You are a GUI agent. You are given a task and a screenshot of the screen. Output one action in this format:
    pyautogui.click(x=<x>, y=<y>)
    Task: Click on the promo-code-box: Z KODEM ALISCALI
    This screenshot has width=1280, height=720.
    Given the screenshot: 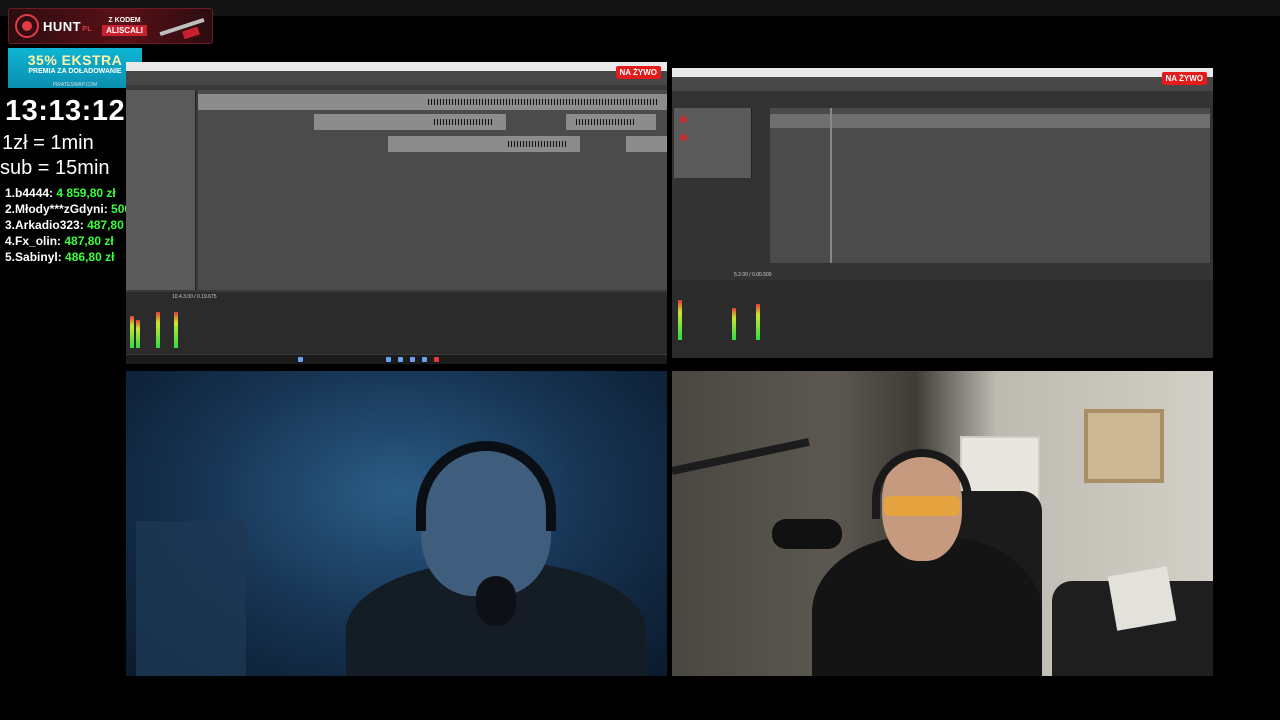 What is the action you would take?
    pyautogui.click(x=124, y=26)
    